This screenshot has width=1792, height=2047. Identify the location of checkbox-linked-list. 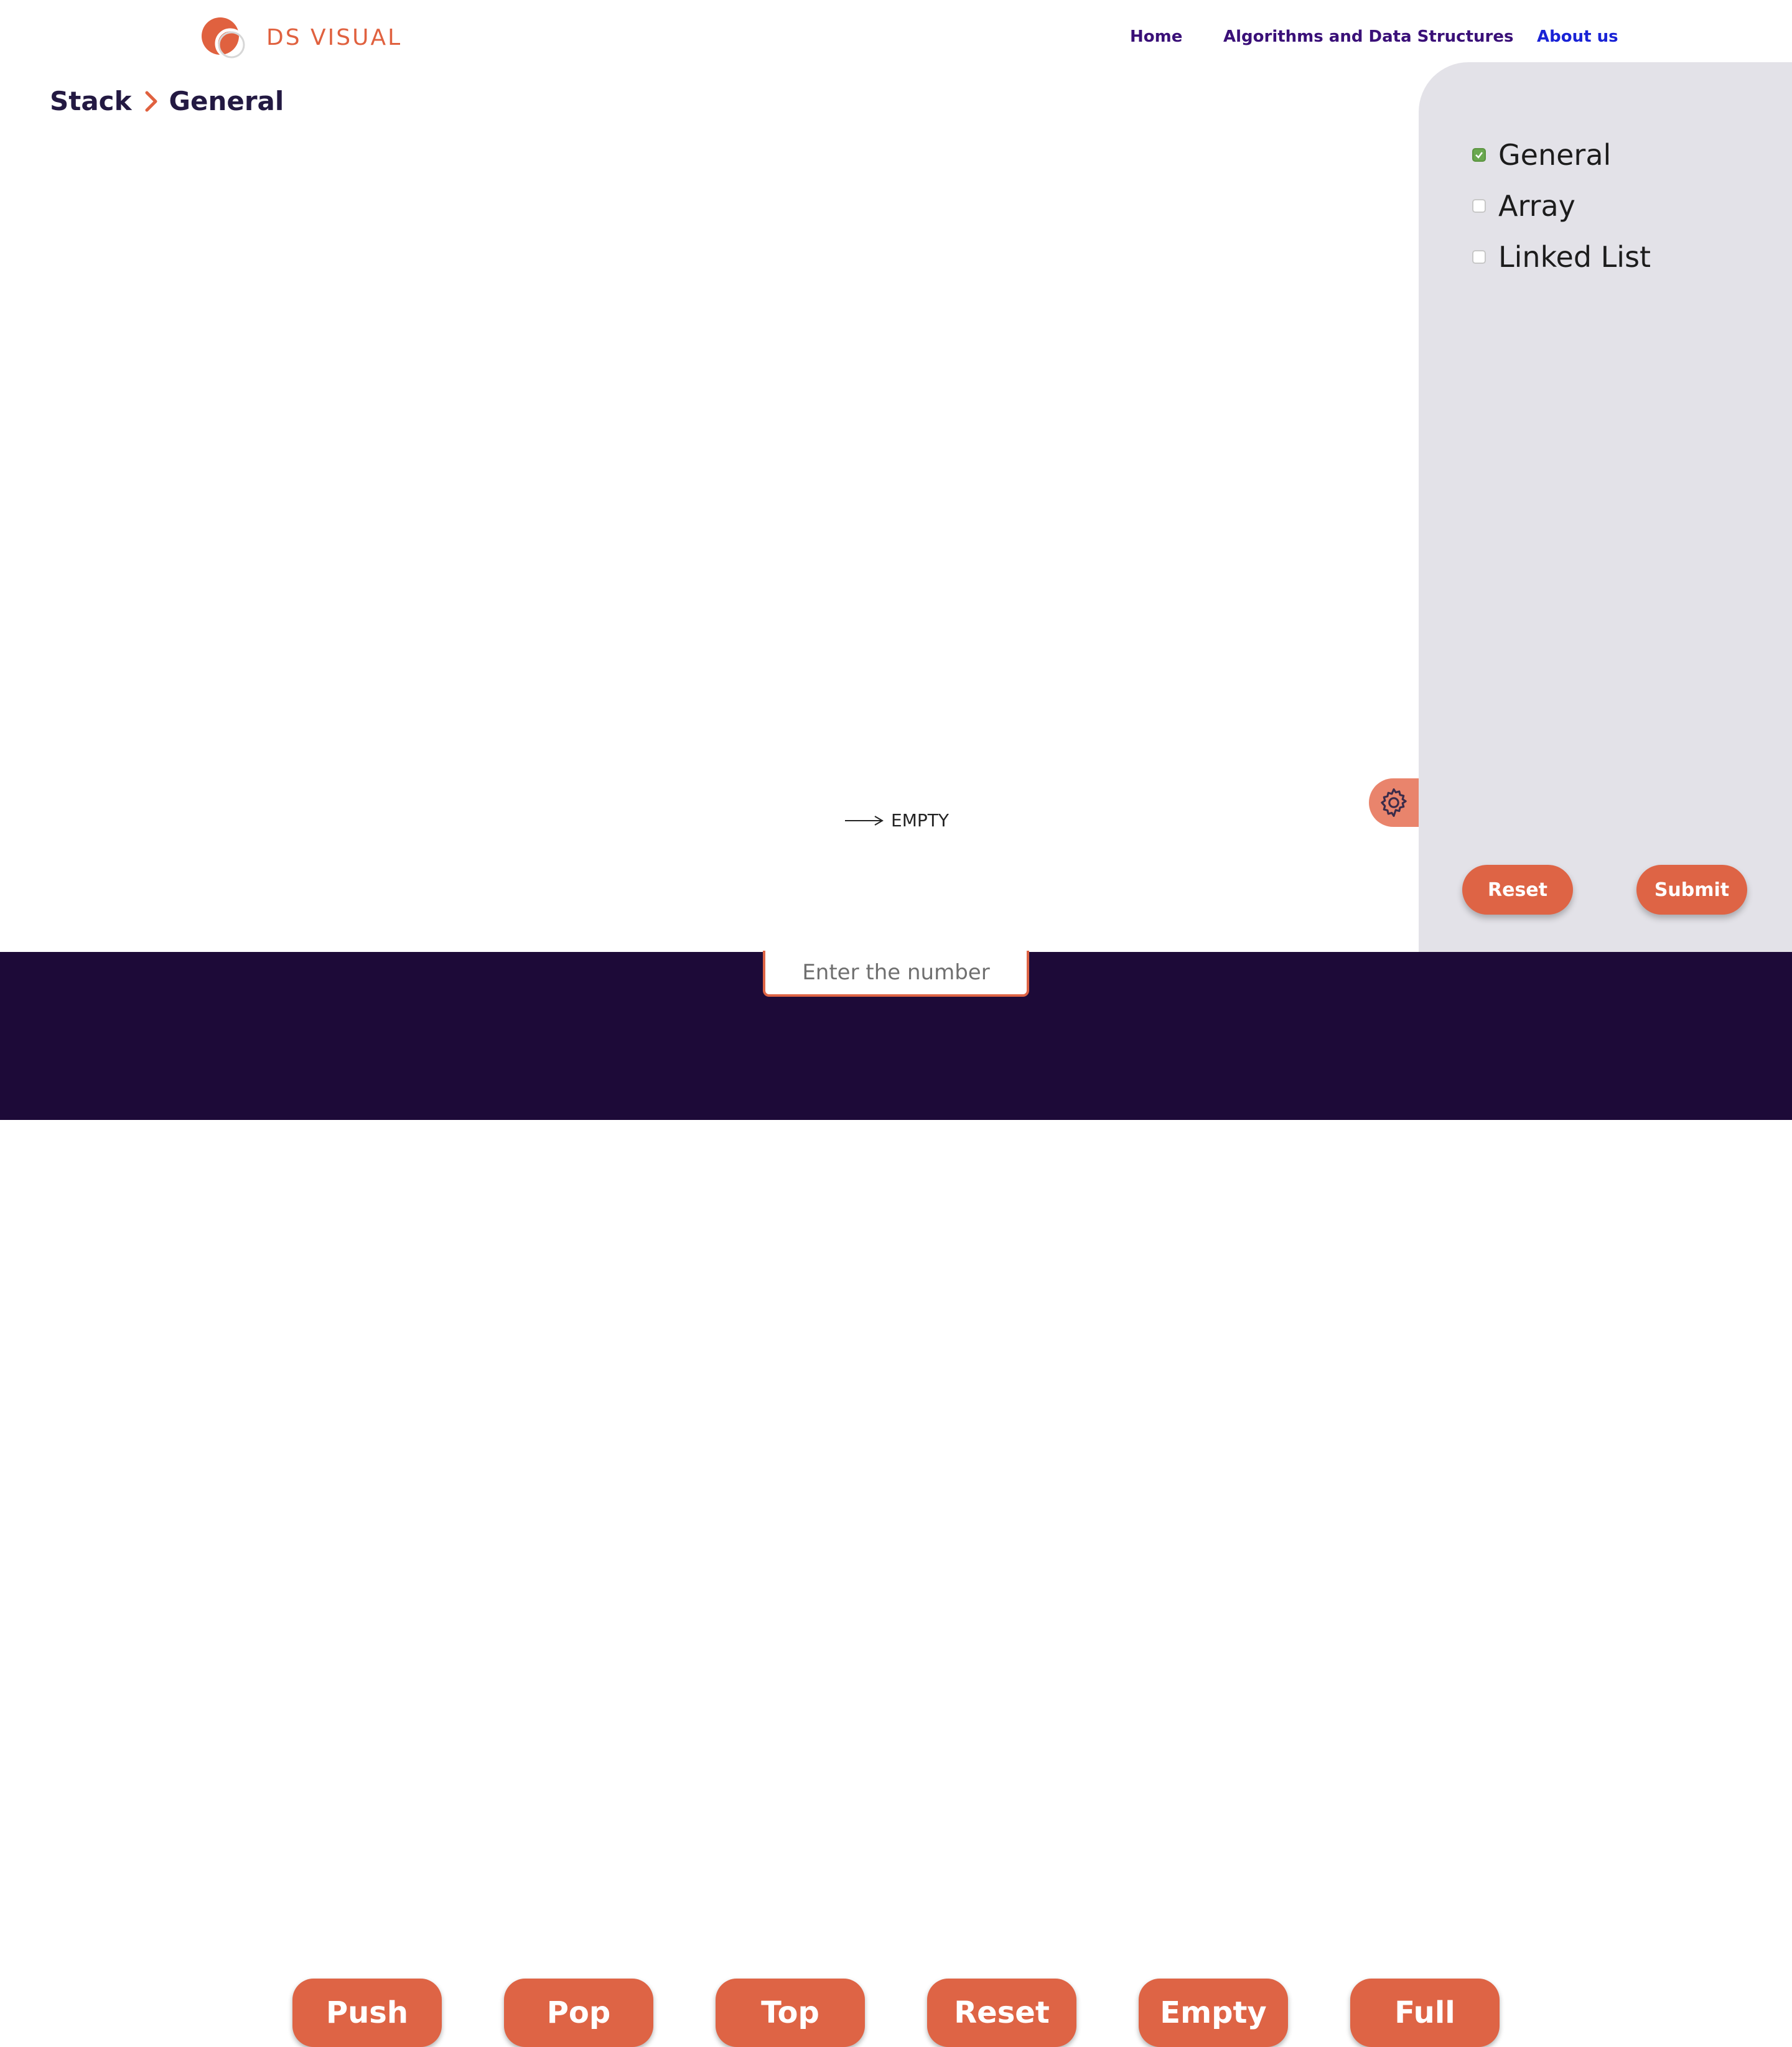
(1479, 257).